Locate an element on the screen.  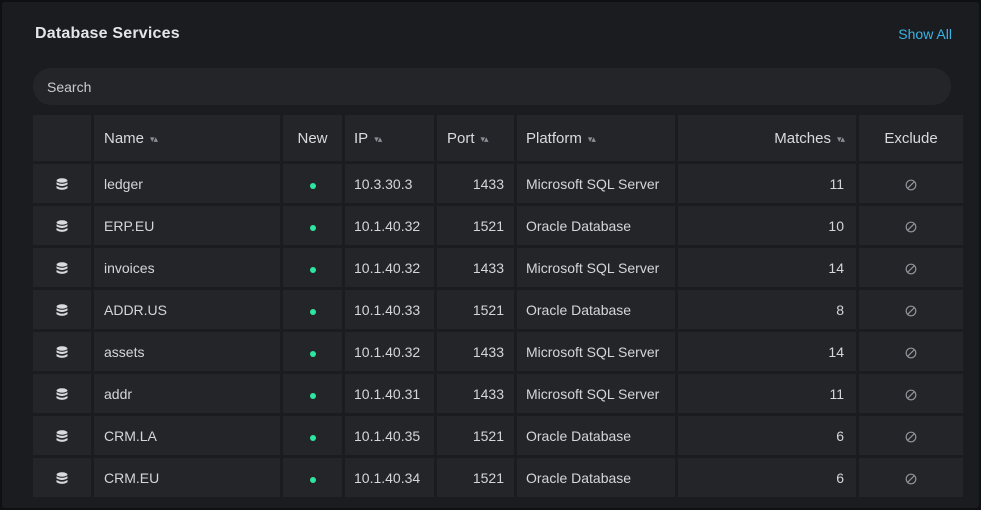
header-ip-label: IP is located at coordinates (361, 138).